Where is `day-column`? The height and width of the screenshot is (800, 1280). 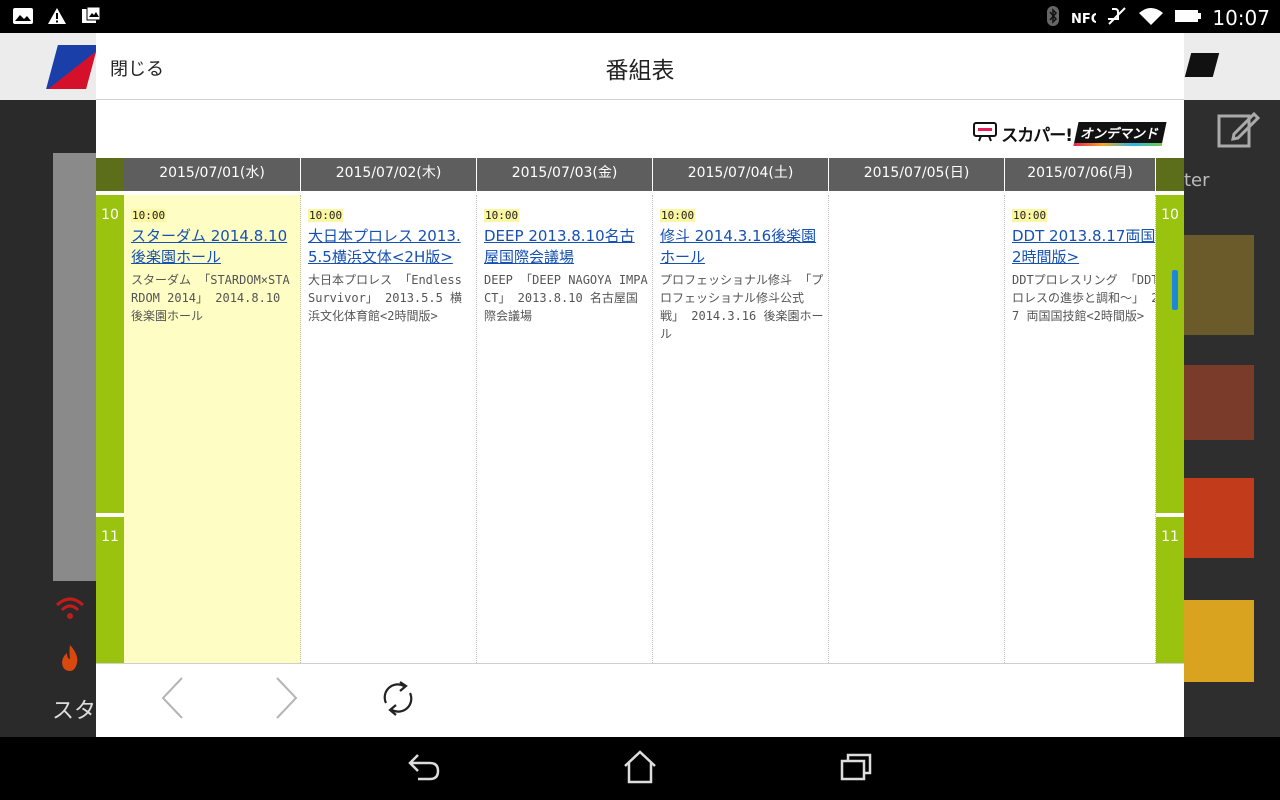 day-column is located at coordinates (917, 429).